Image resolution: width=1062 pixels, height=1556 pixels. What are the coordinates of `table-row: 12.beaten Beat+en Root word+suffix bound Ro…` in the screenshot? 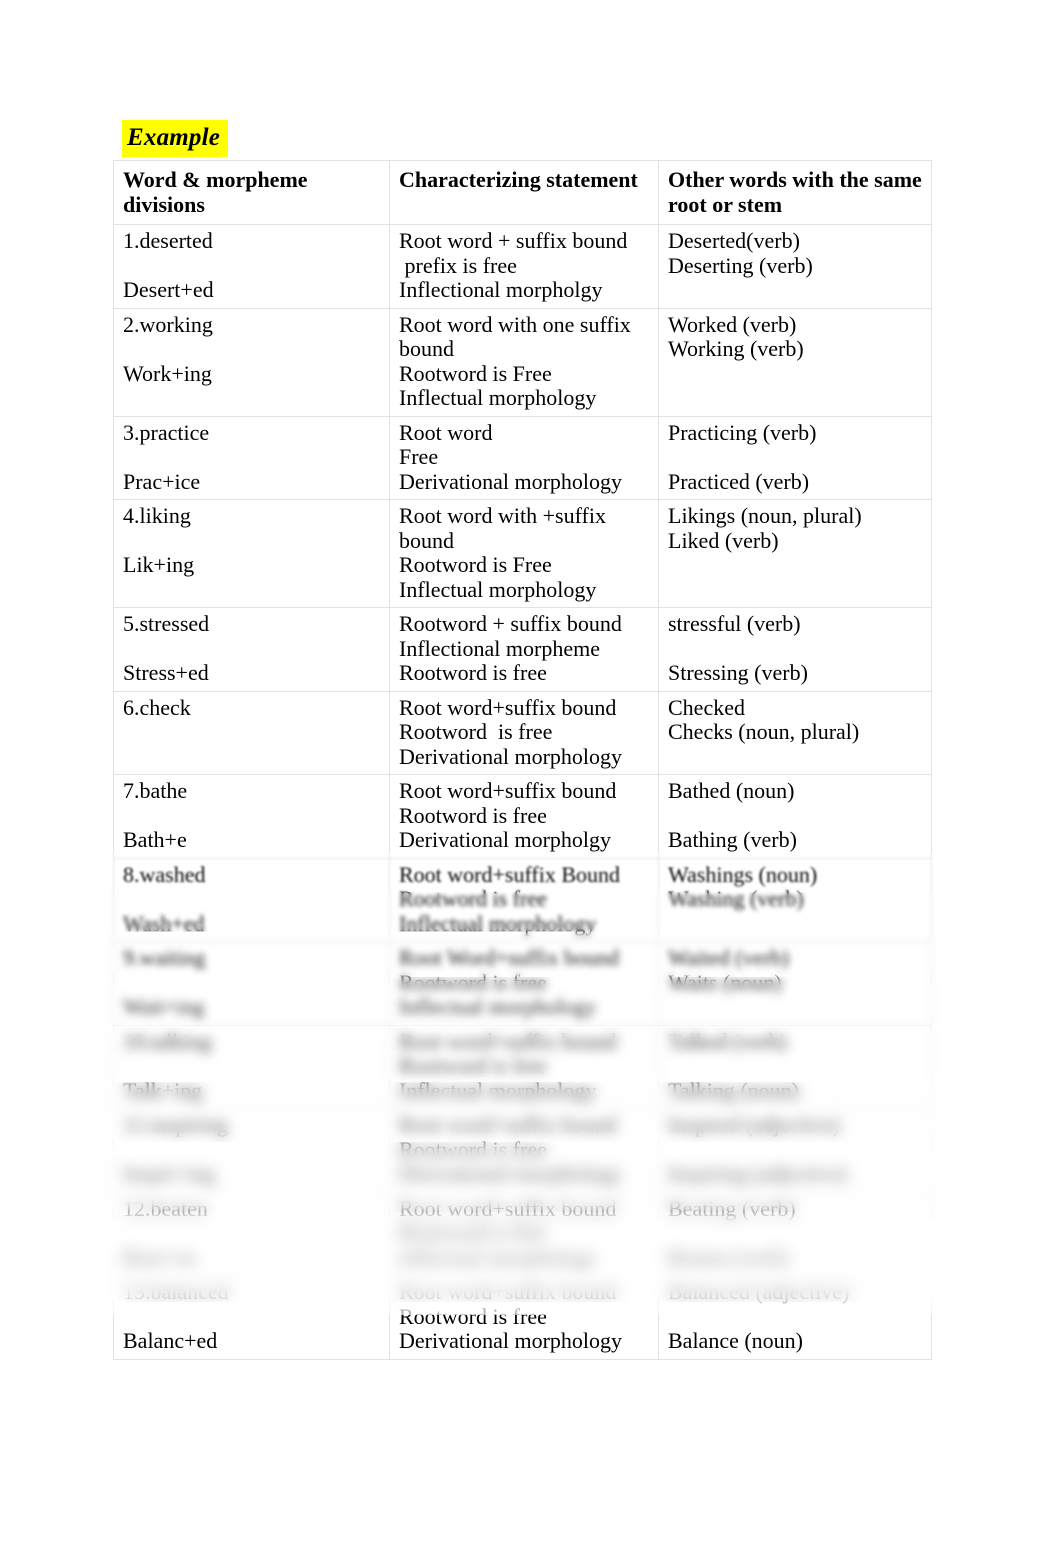 It's located at (522, 1233).